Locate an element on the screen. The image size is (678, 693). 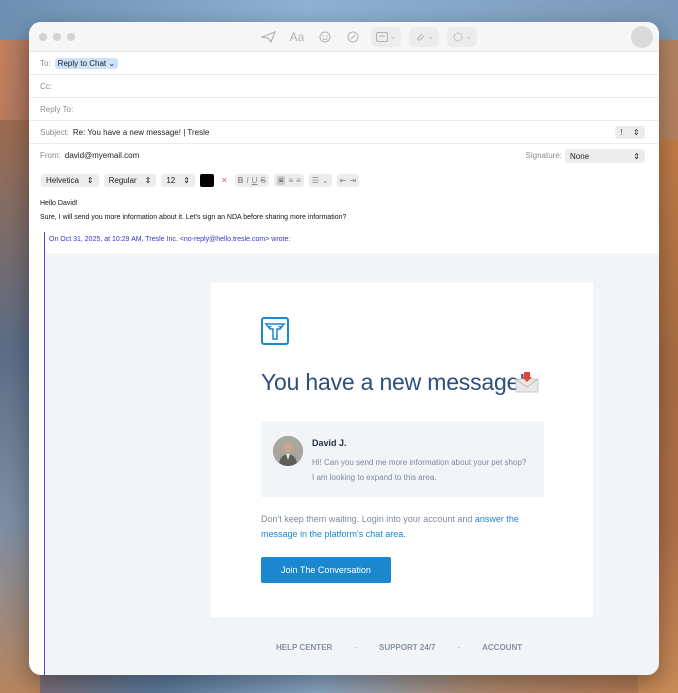
underline-button: U is located at coordinates (255, 180).